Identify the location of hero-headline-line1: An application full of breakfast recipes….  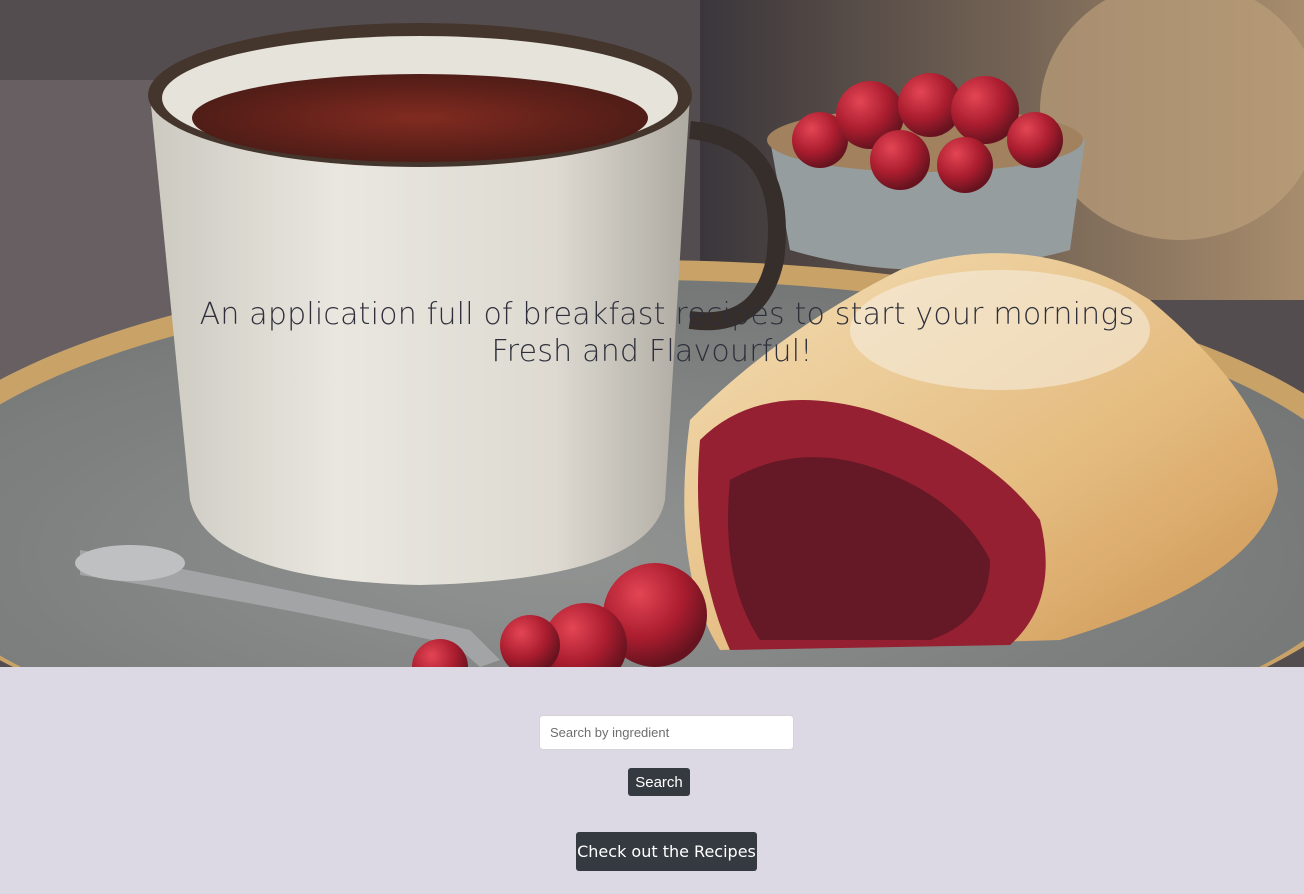
(667, 314).